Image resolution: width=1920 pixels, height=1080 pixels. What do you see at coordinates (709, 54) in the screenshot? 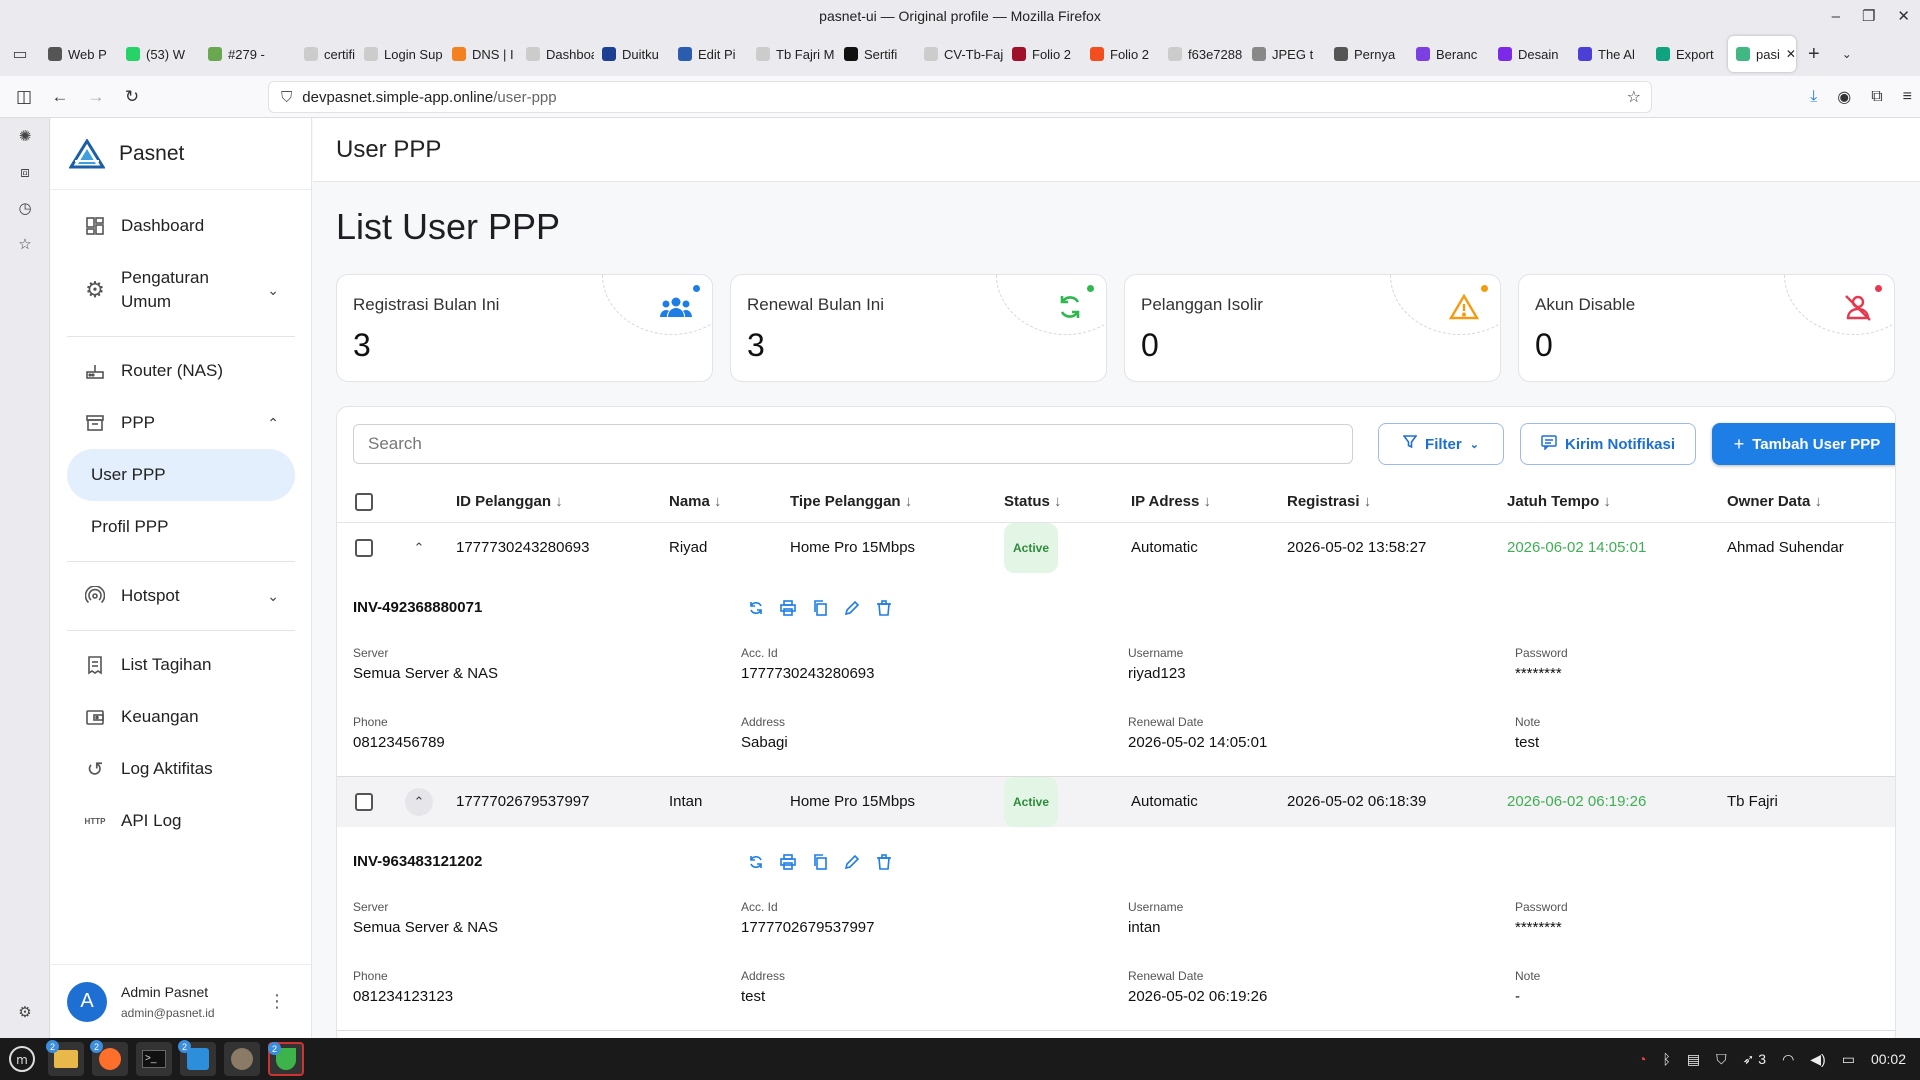
I see `browser-tab: Edit Pi` at bounding box center [709, 54].